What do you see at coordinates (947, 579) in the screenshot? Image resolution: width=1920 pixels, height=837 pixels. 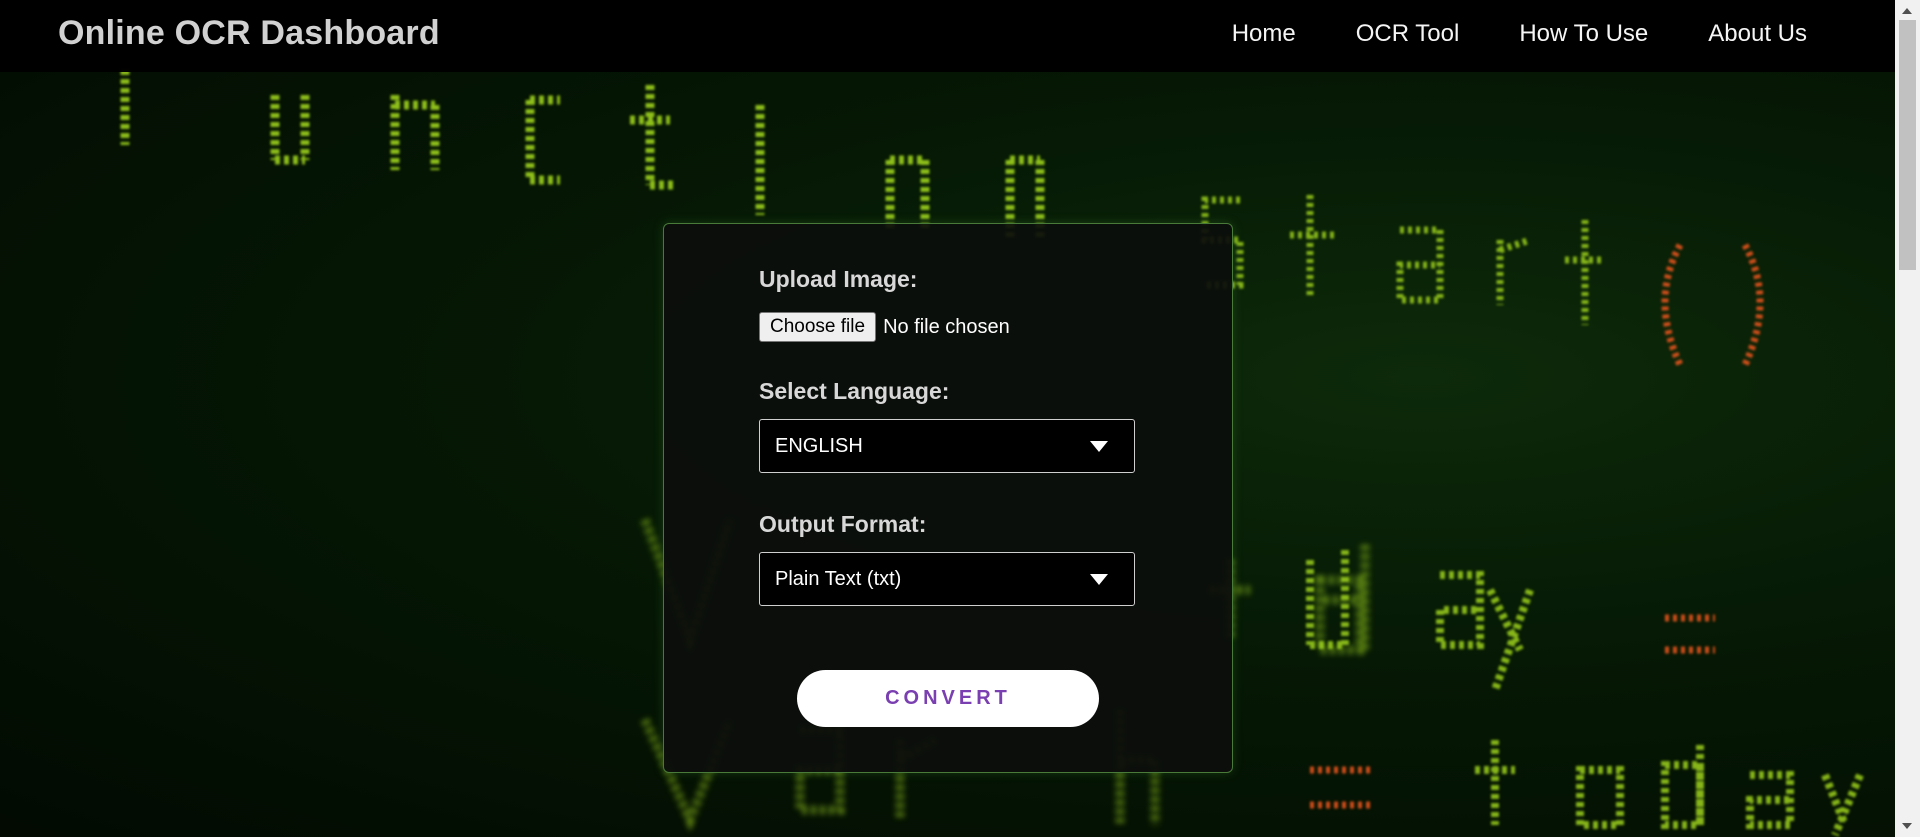 I see `output-format-select: Plain Text (txt)` at bounding box center [947, 579].